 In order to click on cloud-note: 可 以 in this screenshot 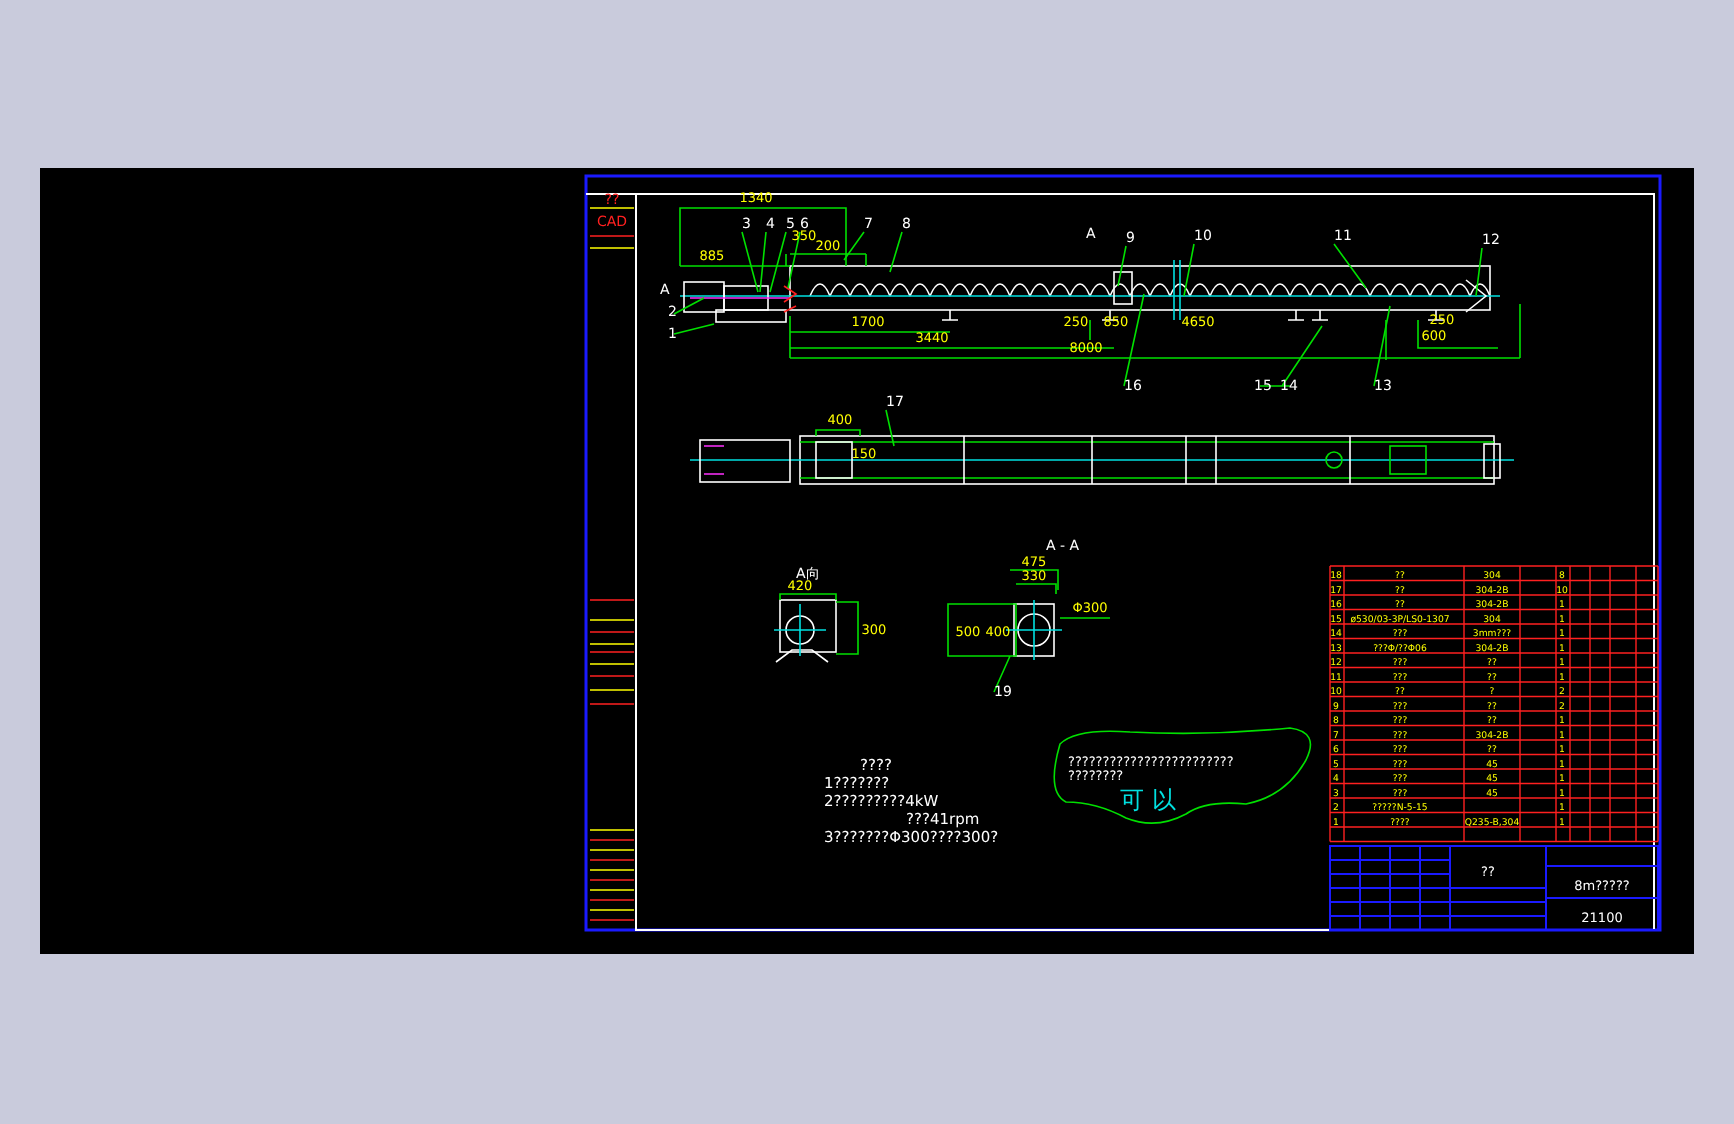, I will do `click(1148, 800)`.